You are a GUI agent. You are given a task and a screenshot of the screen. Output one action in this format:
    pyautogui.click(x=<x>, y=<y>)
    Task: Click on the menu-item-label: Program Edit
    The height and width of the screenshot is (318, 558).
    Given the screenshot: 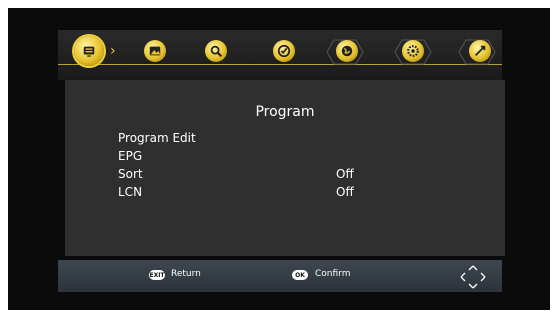 What is the action you would take?
    pyautogui.click(x=157, y=138)
    